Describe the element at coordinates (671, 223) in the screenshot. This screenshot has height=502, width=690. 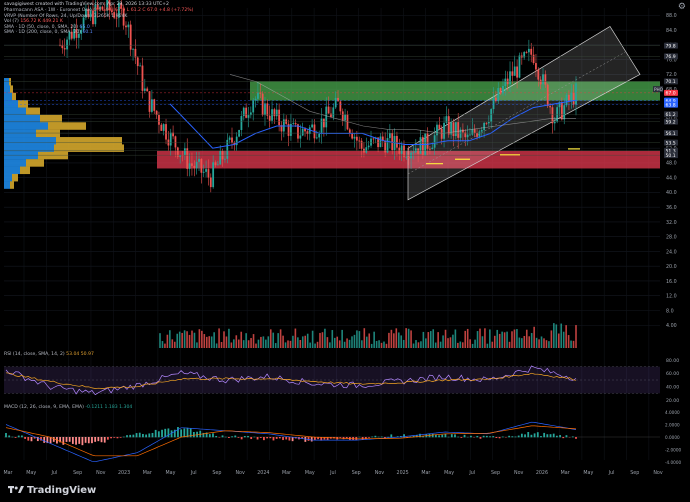
I see `price-tick-label: 32.0` at that location.